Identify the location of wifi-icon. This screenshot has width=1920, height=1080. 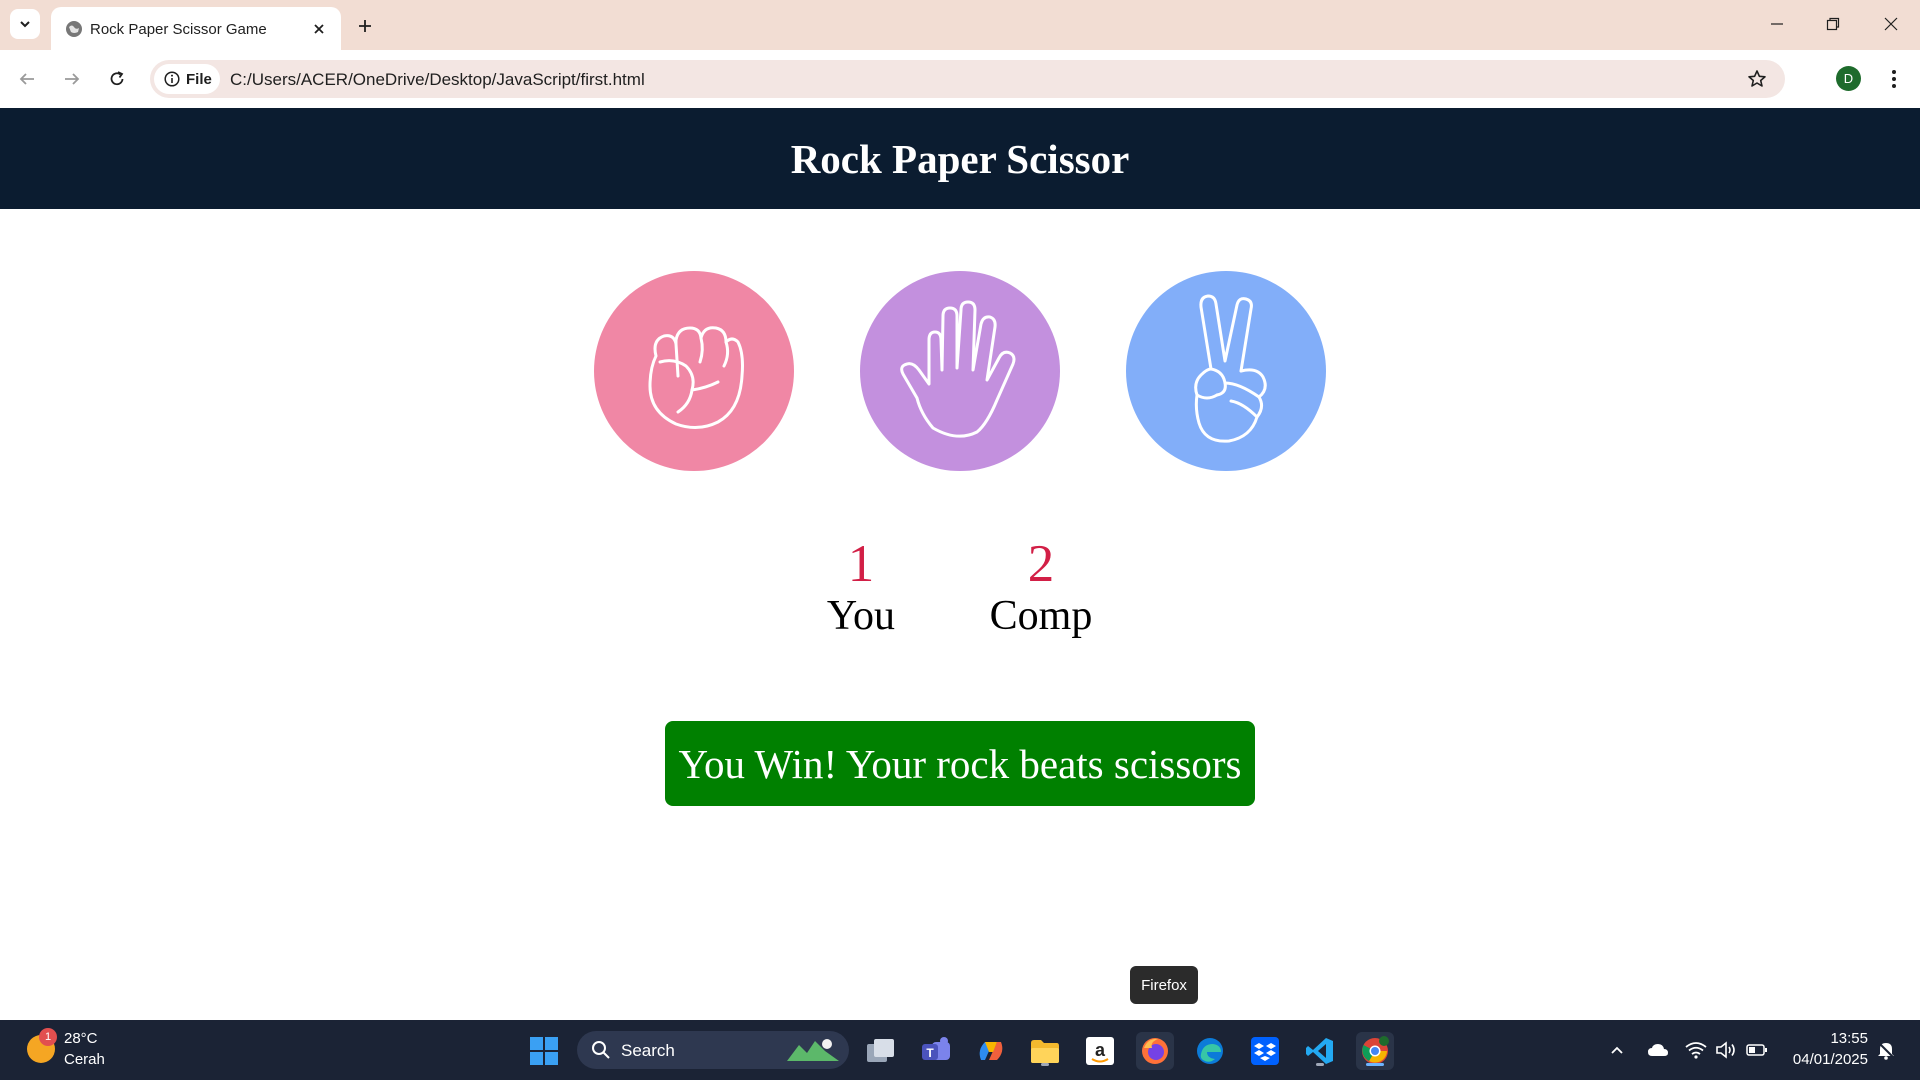
(1696, 1050).